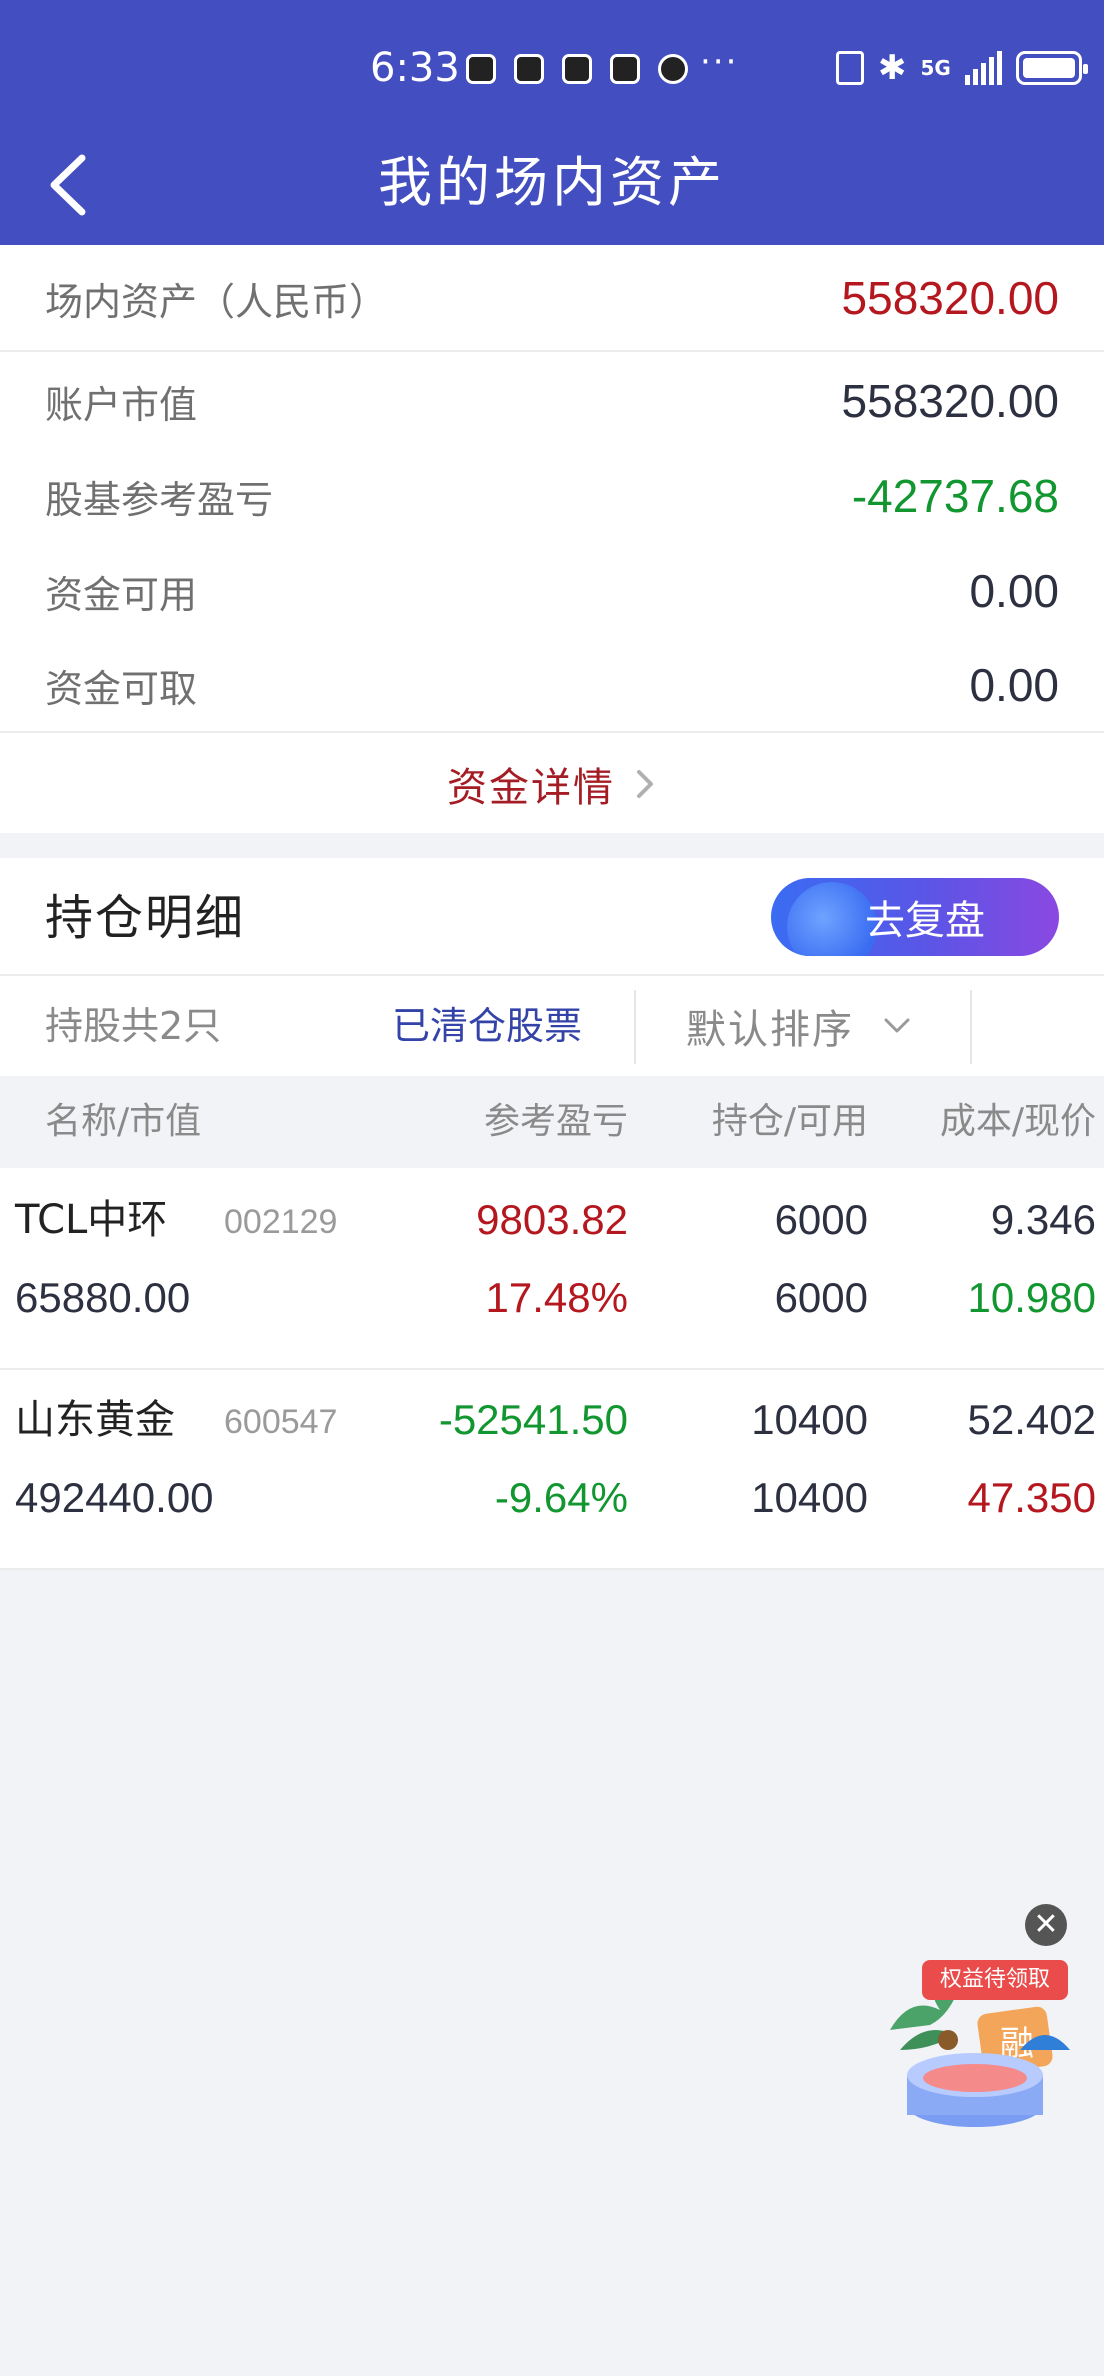  Describe the element at coordinates (121, 594) in the screenshot. I see `funds-available-label: 资金可用` at that location.